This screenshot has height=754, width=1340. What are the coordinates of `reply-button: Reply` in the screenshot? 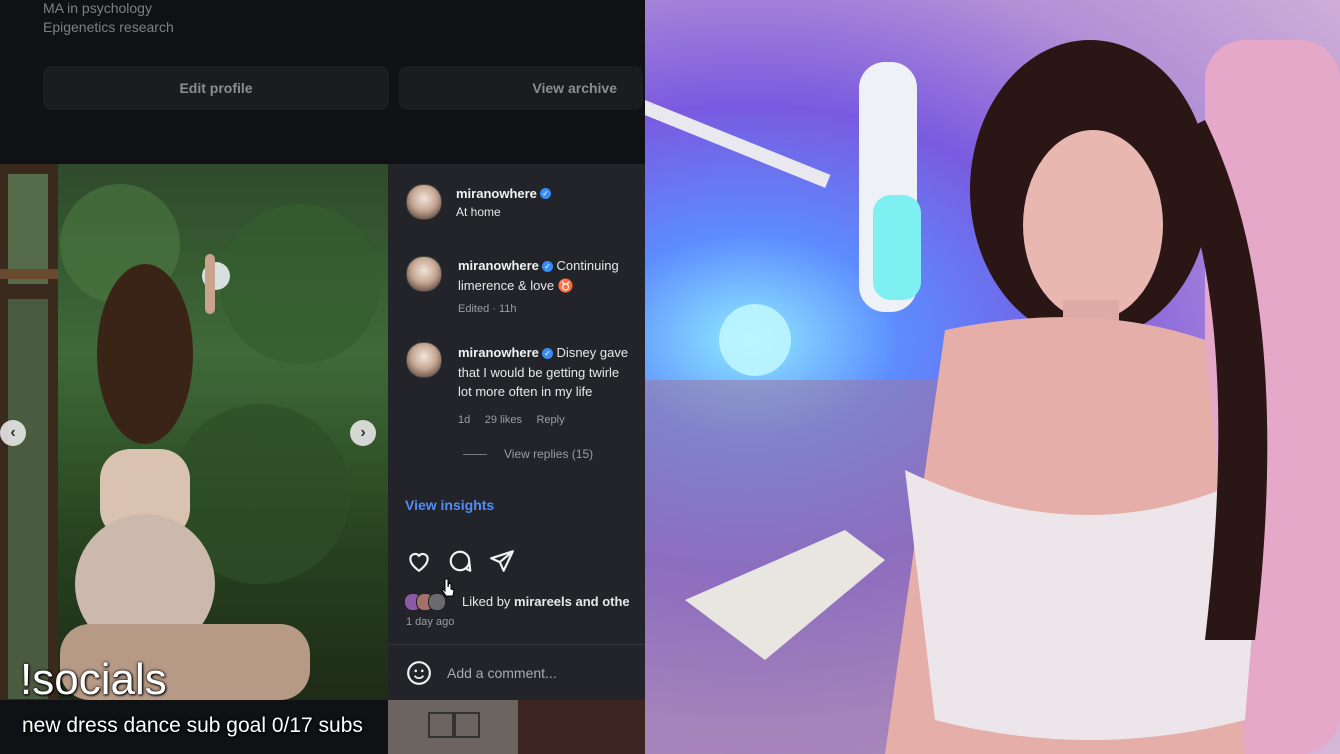 It's located at (550, 420).